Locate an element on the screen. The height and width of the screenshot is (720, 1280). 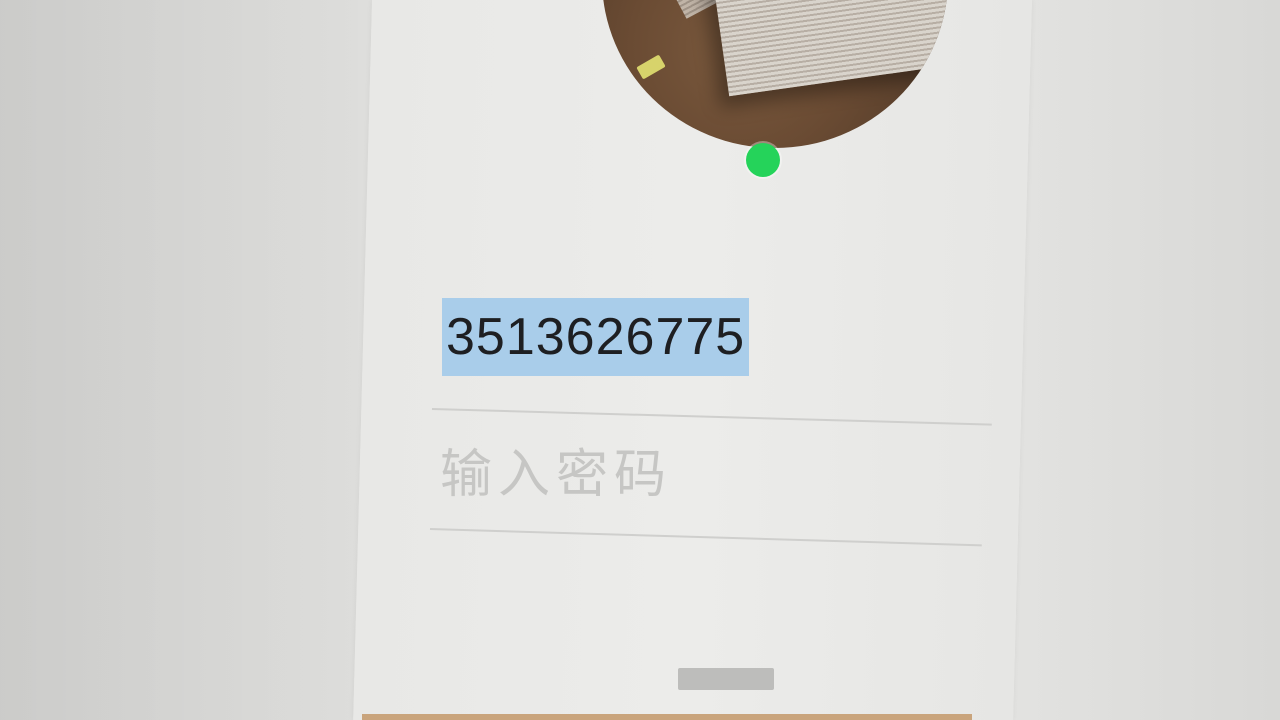
account-value: 3513626775 is located at coordinates (596, 337).